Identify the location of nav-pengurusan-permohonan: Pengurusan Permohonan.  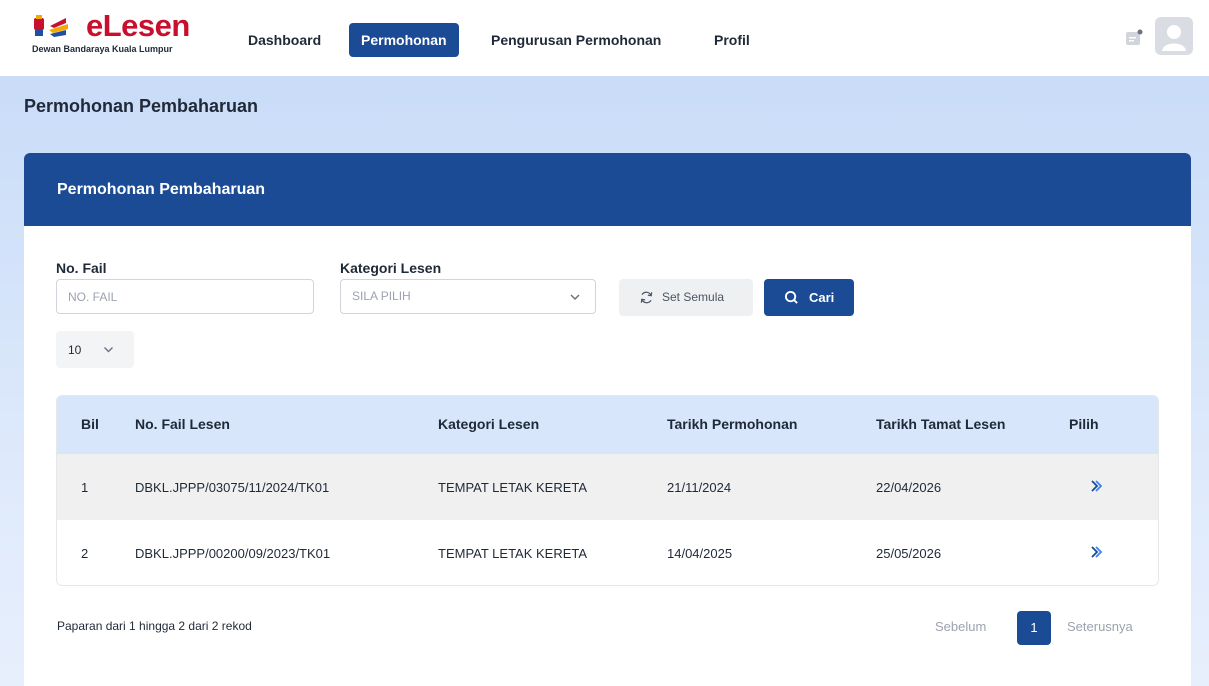
(576, 40).